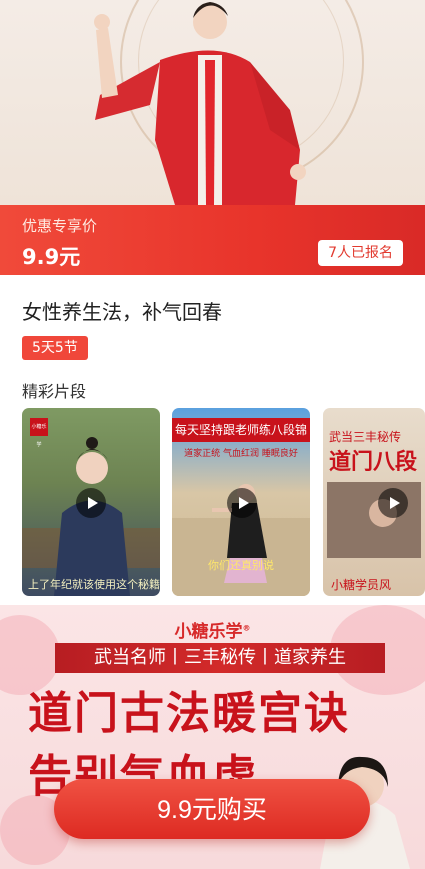 The image size is (425, 869). I want to click on clips-section-title: 精彩片段, so click(54, 391).